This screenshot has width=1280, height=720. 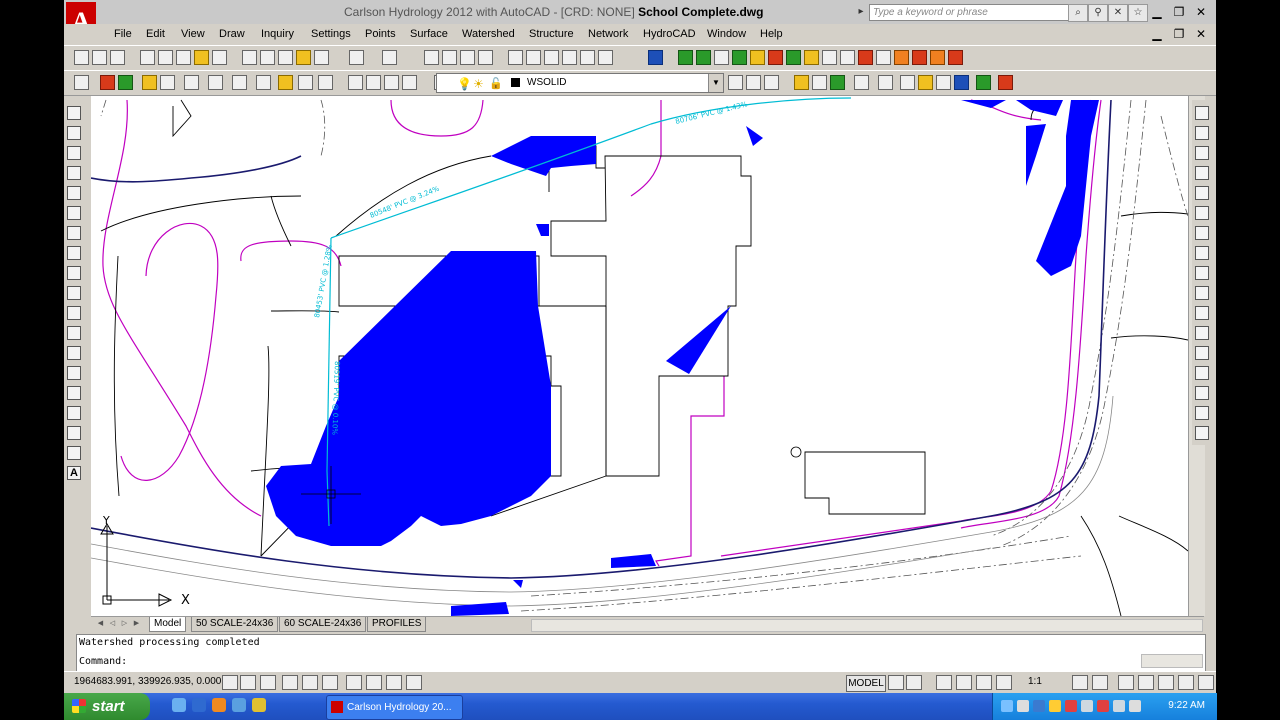 What do you see at coordinates (74, 113) in the screenshot?
I see `line-icon` at bounding box center [74, 113].